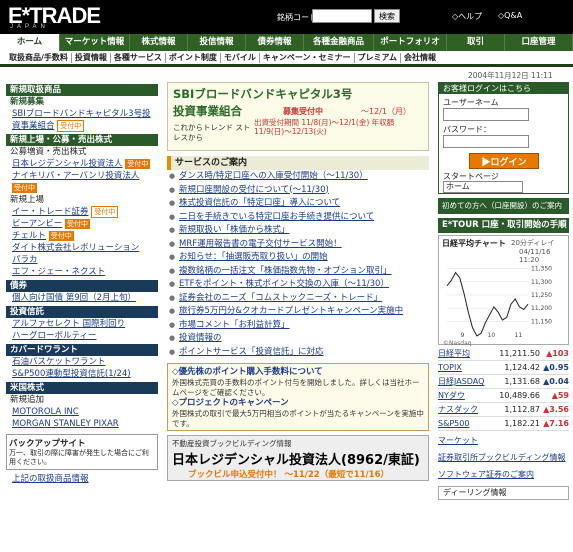 The height and width of the screenshot is (552, 573). I want to click on list-item: ポイントサービス「投資信託」に対応, so click(298, 353).